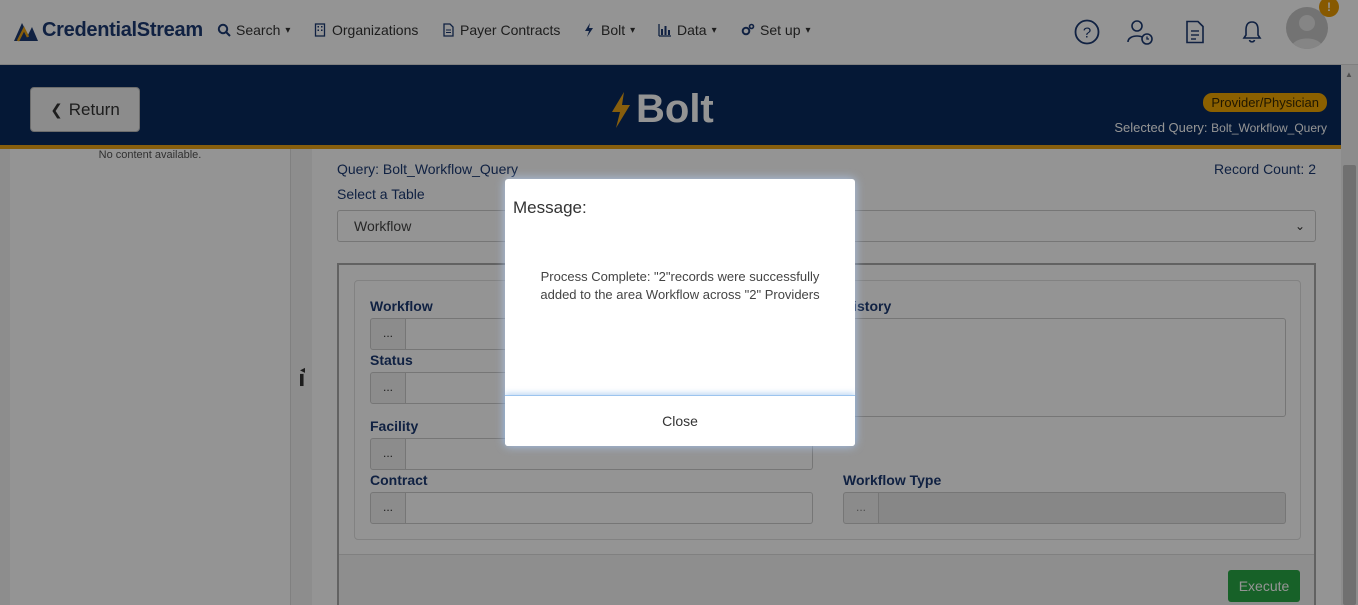 Image resolution: width=1358 pixels, height=605 pixels. I want to click on close-button: Close, so click(680, 421).